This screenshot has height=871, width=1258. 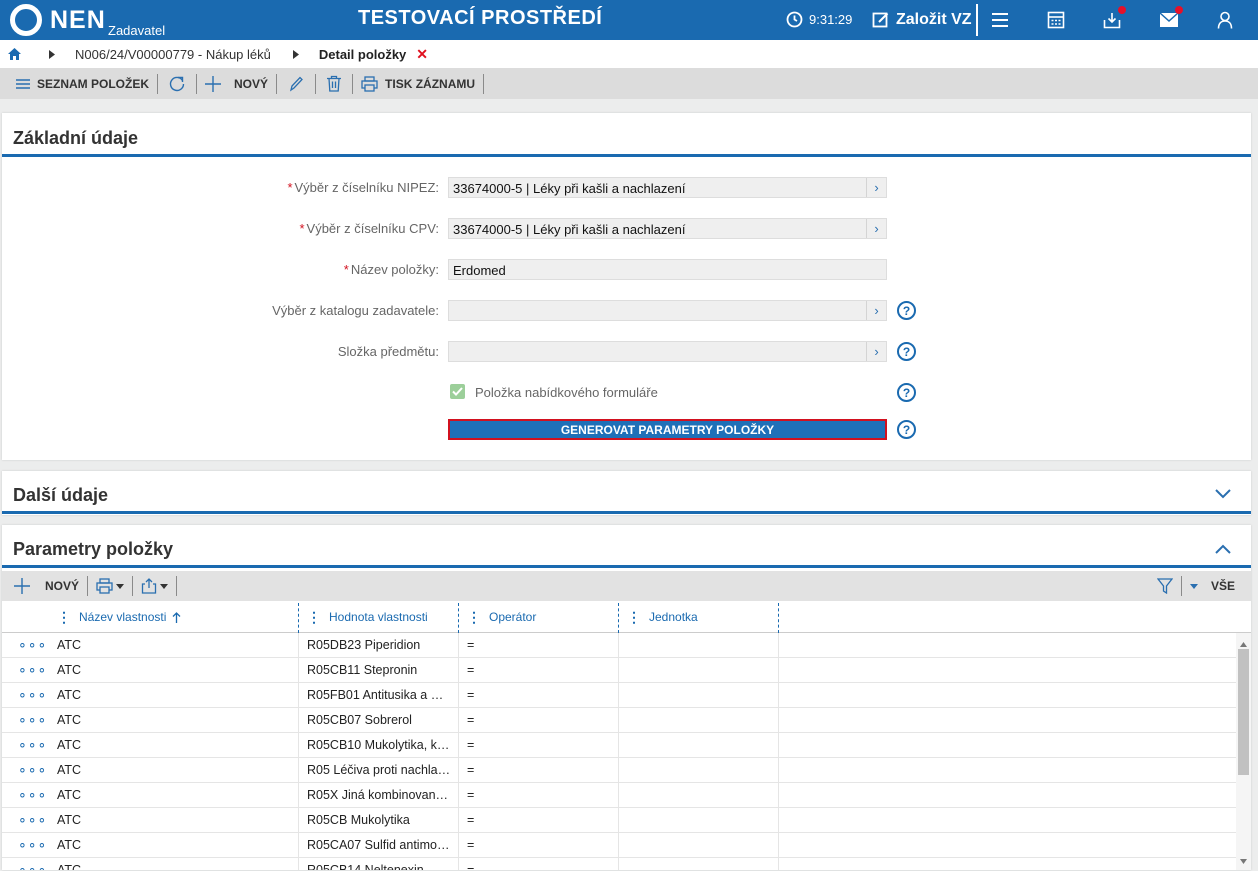 I want to click on table-row: ∘∘∘ ATC R05CB10 Mukolytika, kombinace =, so click(x=619, y=745).